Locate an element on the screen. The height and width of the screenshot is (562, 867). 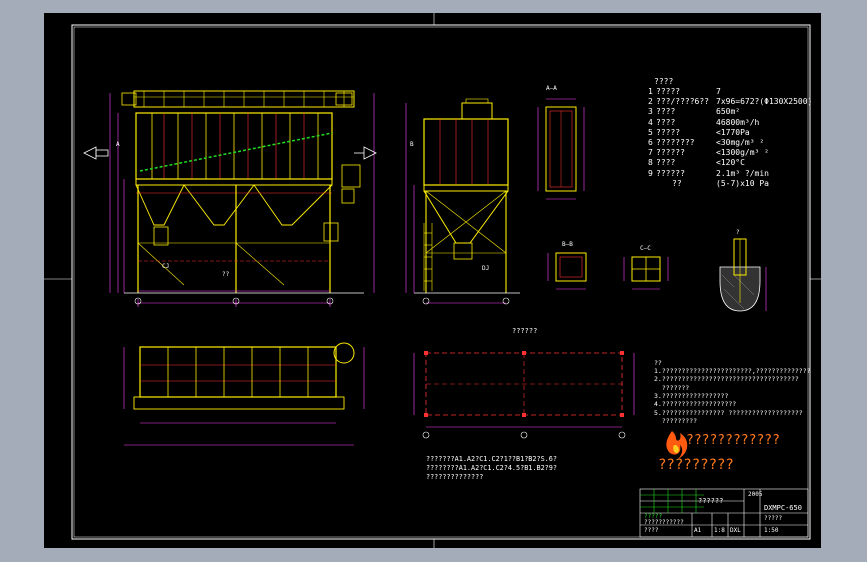
note-line: ??????? is located at coordinates (672, 387).